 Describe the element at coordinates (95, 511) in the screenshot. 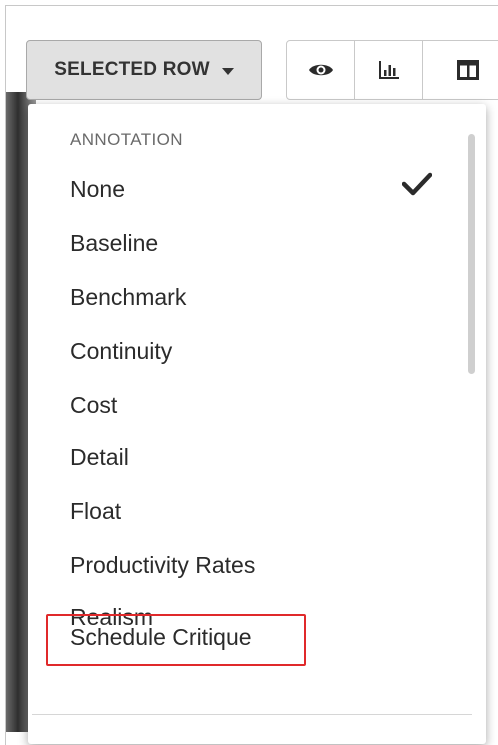

I see `menu-item-float: Float` at that location.